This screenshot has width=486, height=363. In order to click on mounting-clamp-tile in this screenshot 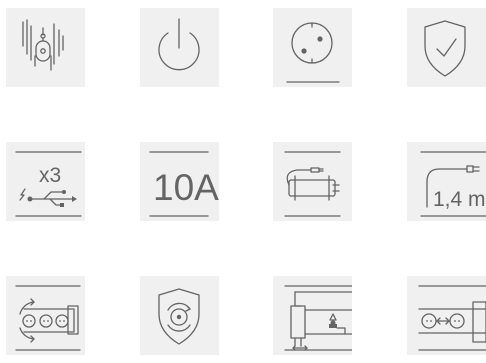, I will do `click(312, 315)`.